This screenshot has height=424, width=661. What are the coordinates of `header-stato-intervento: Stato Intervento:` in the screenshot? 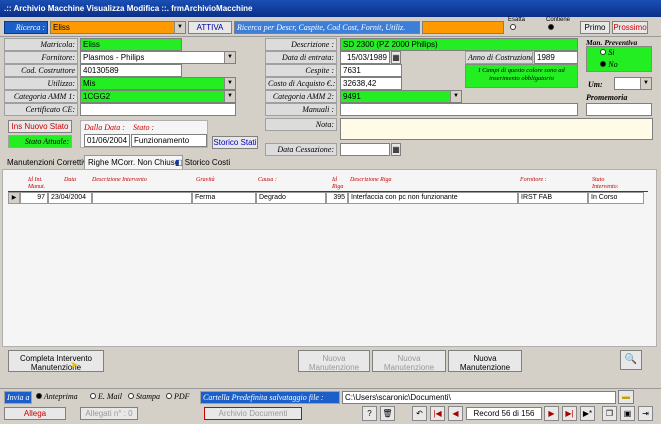 It's located at (605, 183).